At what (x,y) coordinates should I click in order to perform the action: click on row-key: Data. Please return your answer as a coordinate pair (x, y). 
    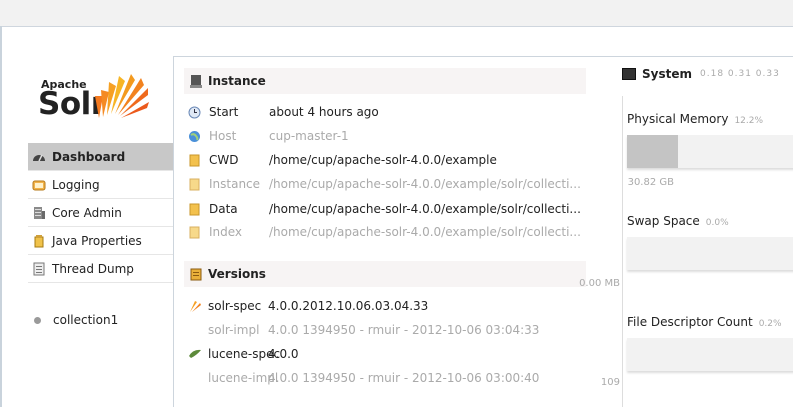
    Looking at the image, I should click on (223, 209).